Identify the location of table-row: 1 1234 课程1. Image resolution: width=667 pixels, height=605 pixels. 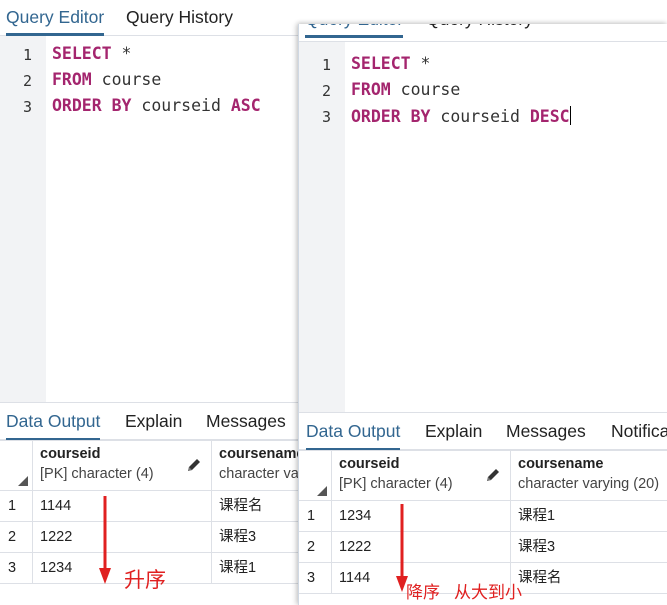
(483, 516).